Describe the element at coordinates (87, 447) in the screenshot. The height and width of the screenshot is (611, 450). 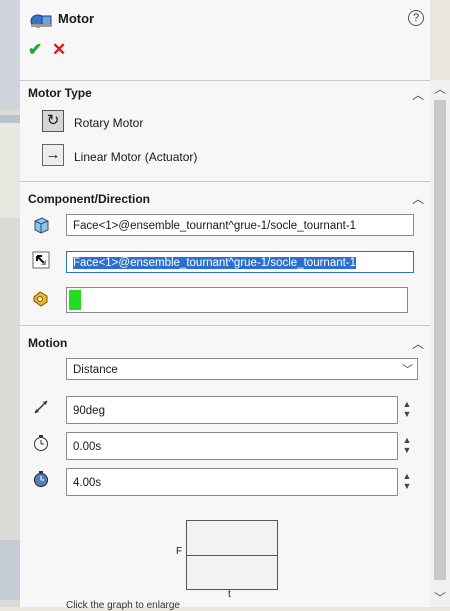
I see `start-time-value: 0.00s` at that location.